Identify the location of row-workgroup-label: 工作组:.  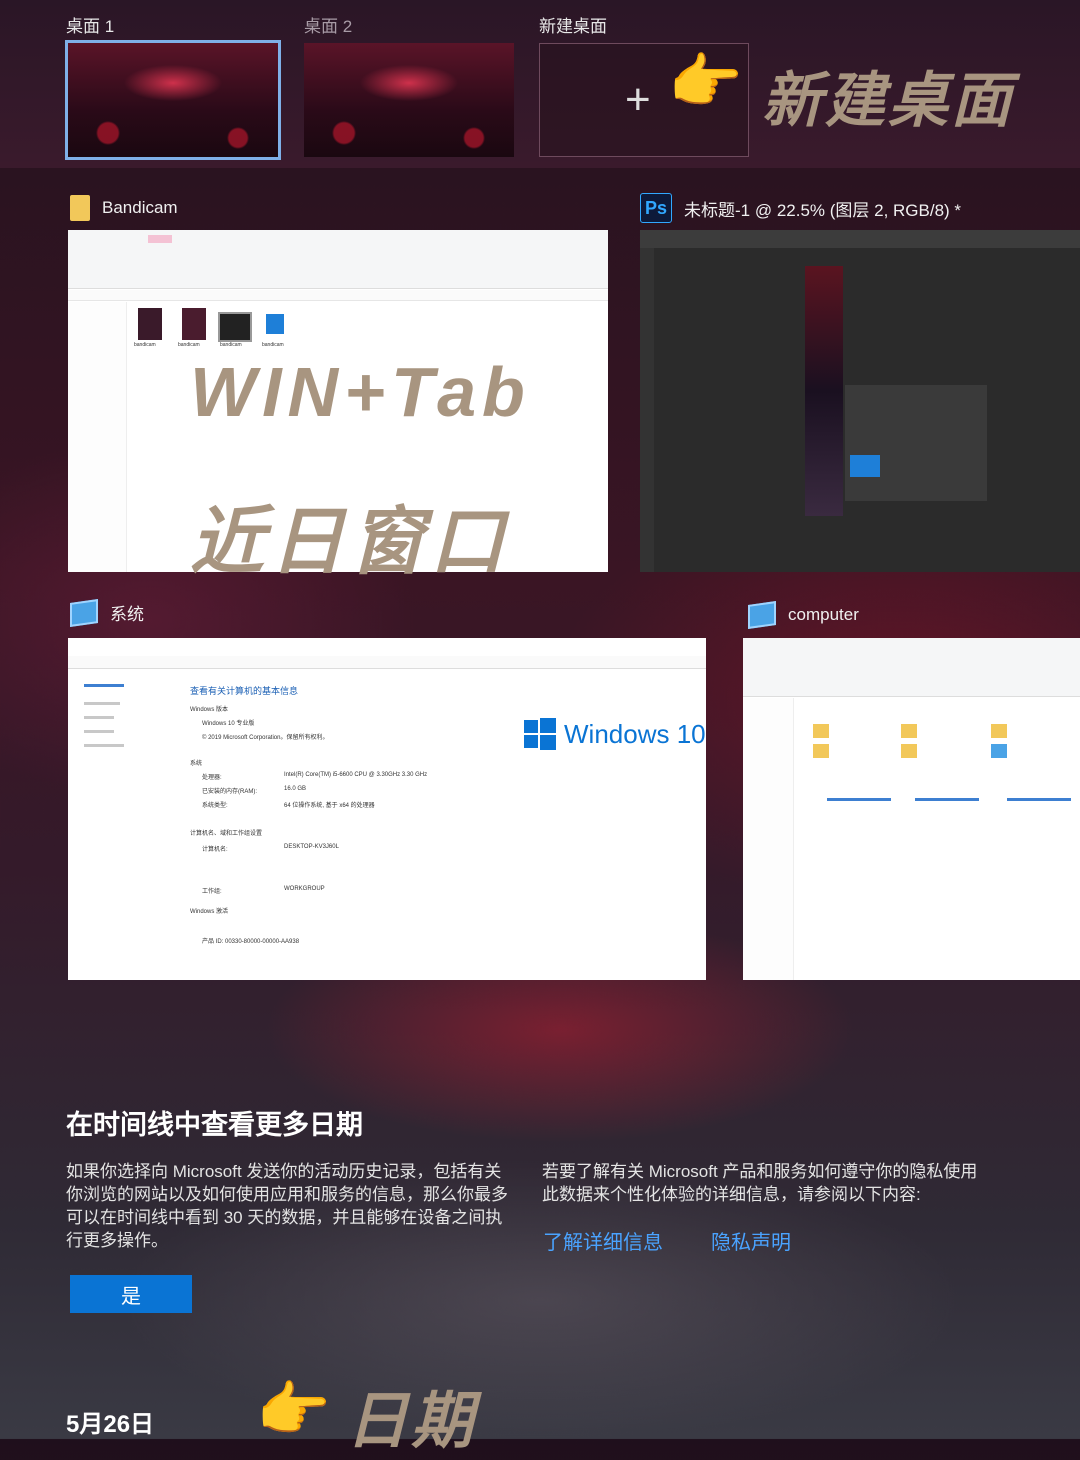
(212, 892).